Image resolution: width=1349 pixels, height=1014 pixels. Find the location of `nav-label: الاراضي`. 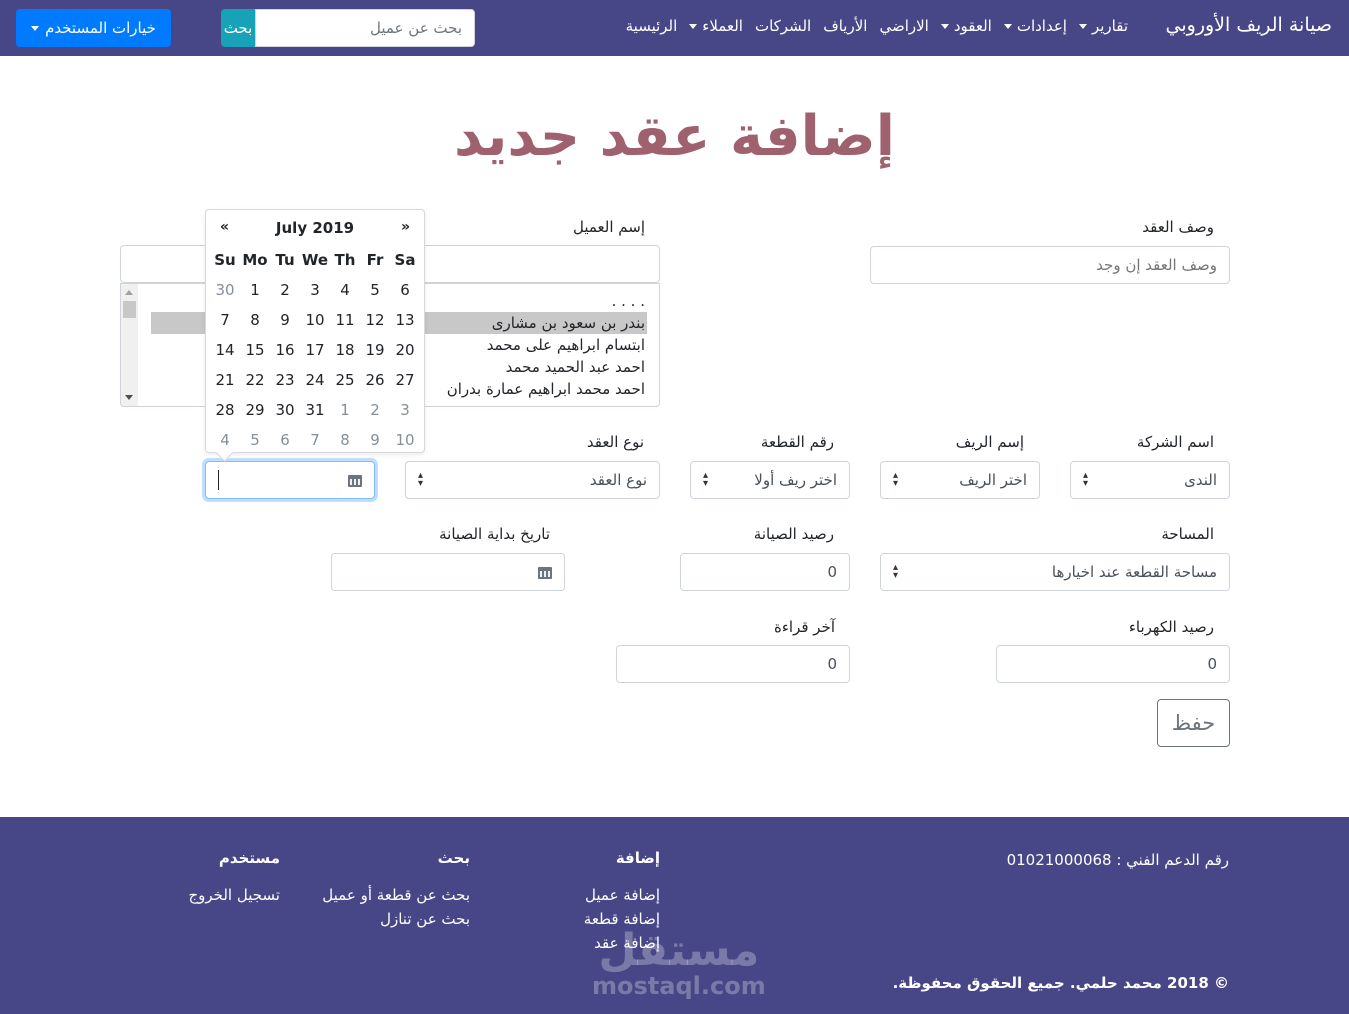

nav-label: الاراضي is located at coordinates (904, 26).